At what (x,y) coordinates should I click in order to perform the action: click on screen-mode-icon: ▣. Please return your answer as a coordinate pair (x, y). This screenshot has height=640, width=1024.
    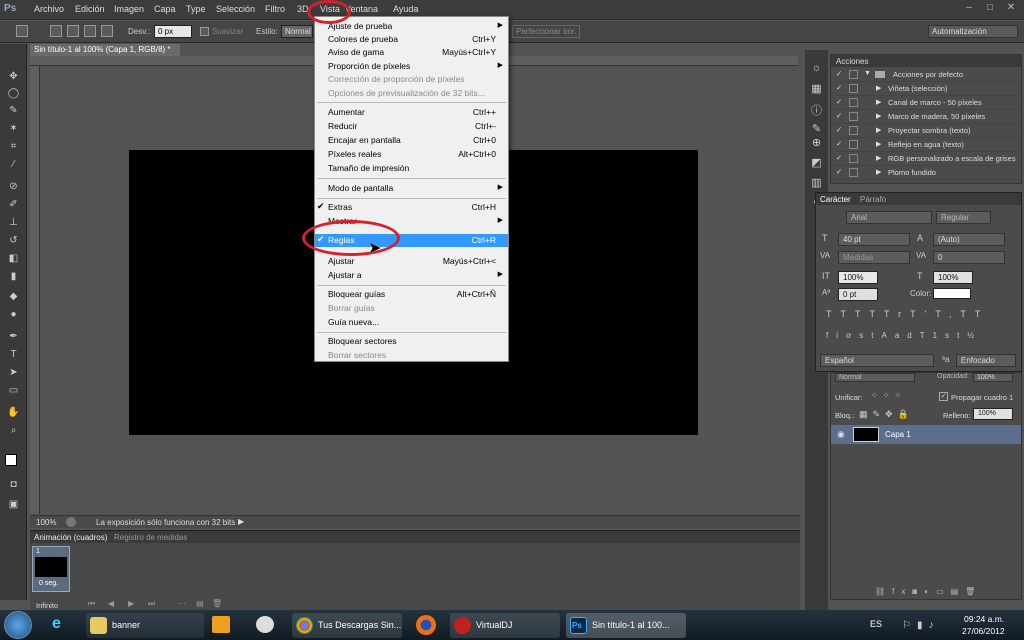
    Looking at the image, I should click on (13, 505).